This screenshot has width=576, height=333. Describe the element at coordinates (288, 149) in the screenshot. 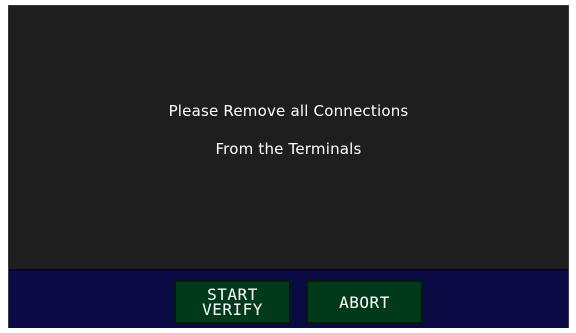

I see `message-line-2: From the Terminals` at that location.